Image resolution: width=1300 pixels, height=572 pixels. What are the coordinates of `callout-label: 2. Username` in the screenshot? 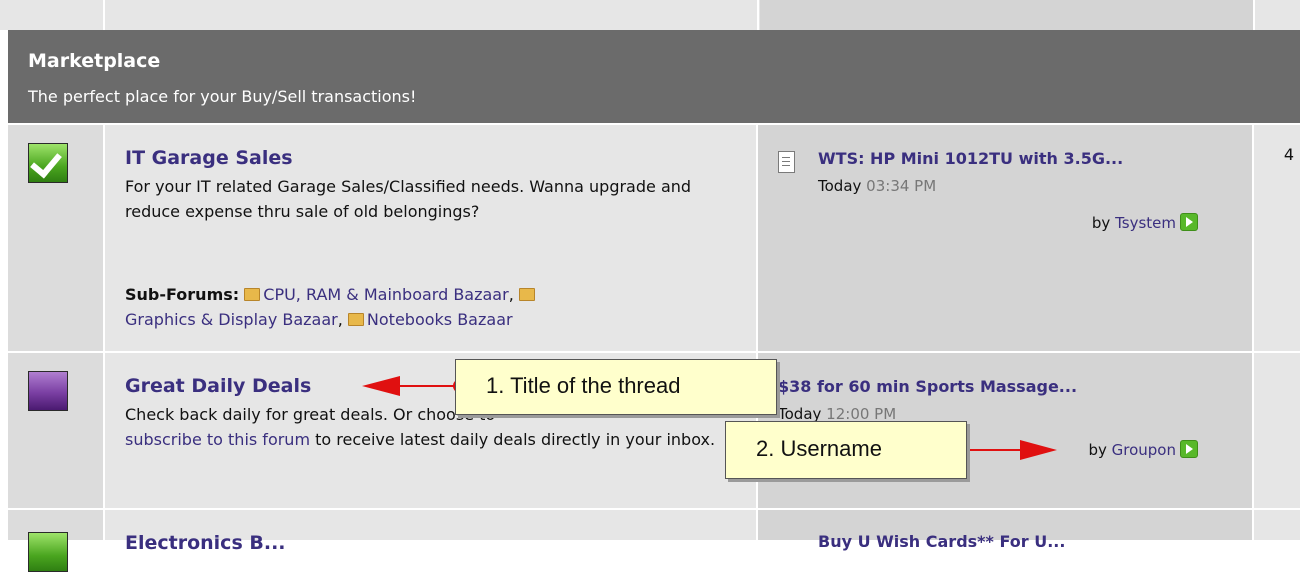 It's located at (819, 448).